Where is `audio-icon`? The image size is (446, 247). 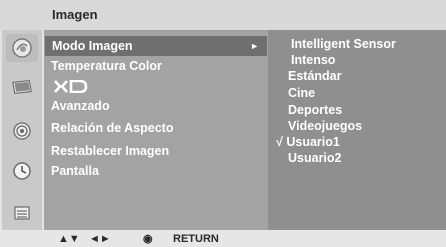 audio-icon is located at coordinates (22, 131).